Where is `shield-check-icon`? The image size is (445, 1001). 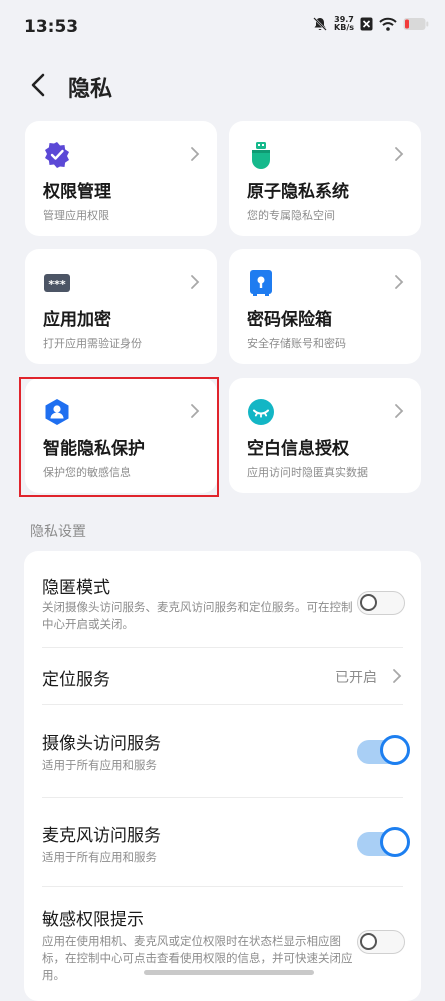
shield-check-icon is located at coordinates (57, 155).